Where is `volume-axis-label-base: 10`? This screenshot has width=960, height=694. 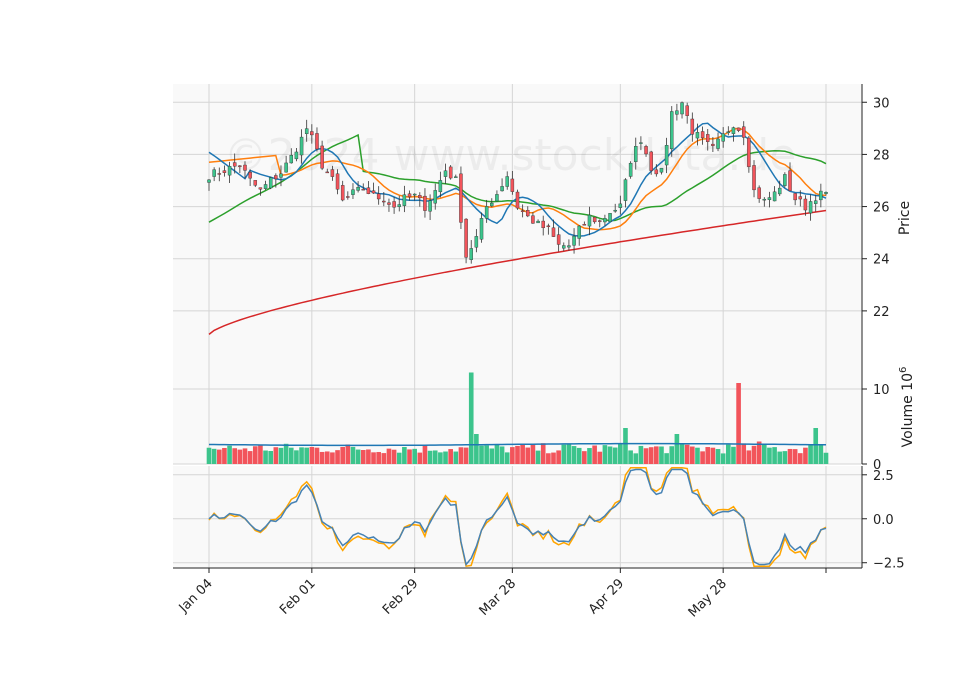
volume-axis-label-base: 10 is located at coordinates (908, 382).